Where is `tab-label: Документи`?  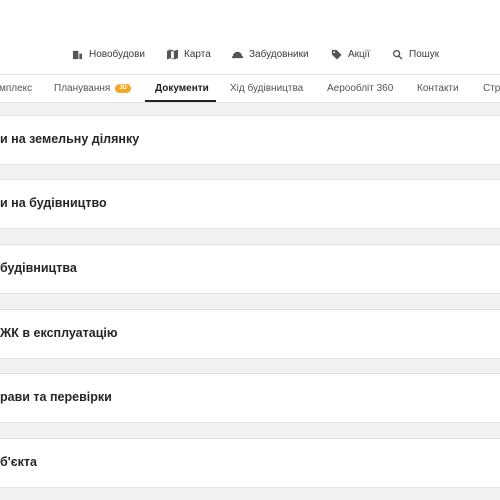 tab-label: Документи is located at coordinates (182, 88).